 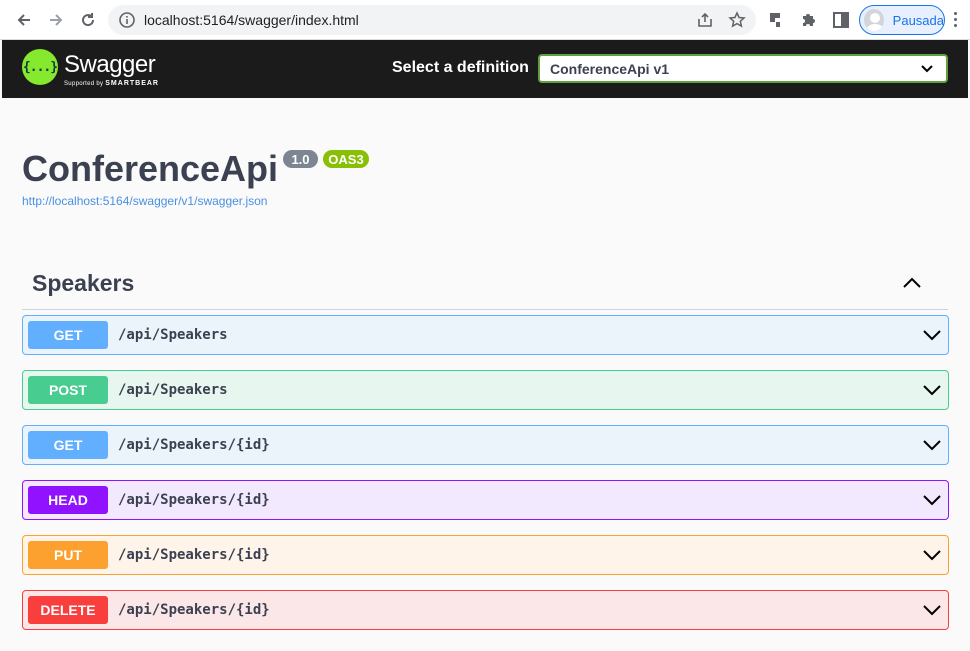 I want to click on logo-glyph: {...}, so click(x=40, y=67).